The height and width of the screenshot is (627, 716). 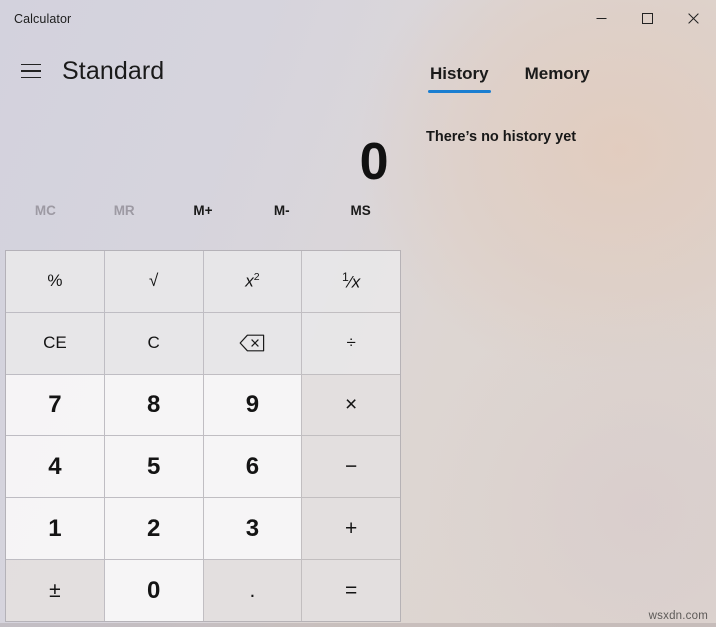 I want to click on key-backspace, so click(x=252, y=343).